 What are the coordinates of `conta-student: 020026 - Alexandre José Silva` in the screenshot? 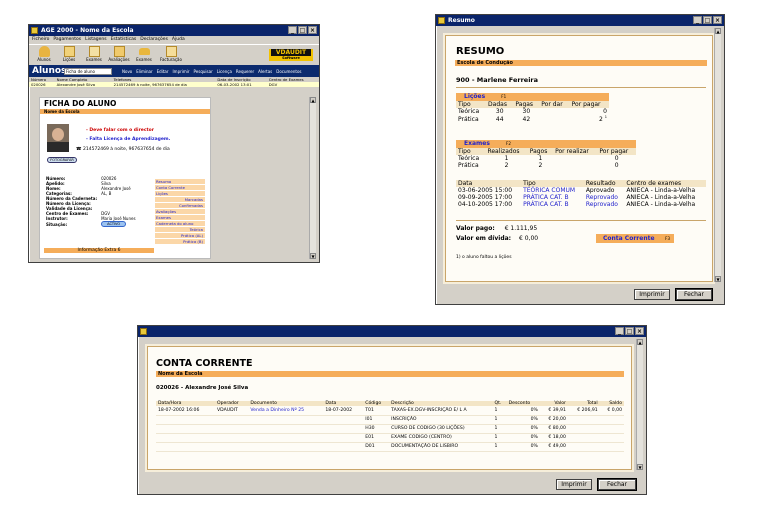 It's located at (202, 388).